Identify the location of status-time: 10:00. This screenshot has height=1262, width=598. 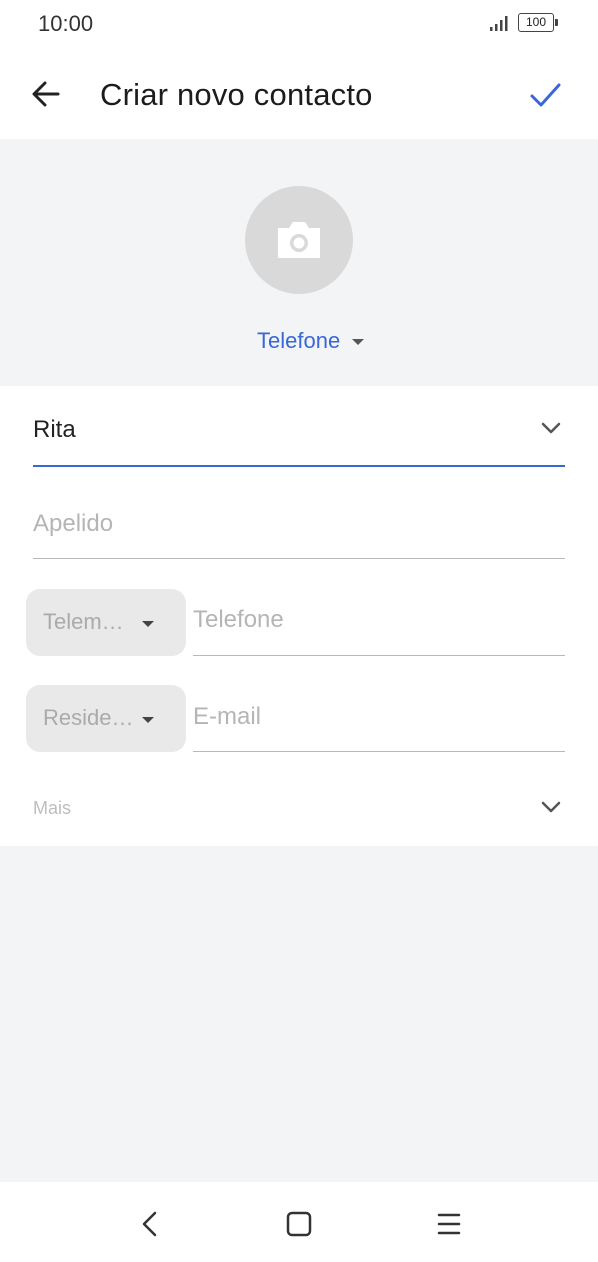
(66, 23).